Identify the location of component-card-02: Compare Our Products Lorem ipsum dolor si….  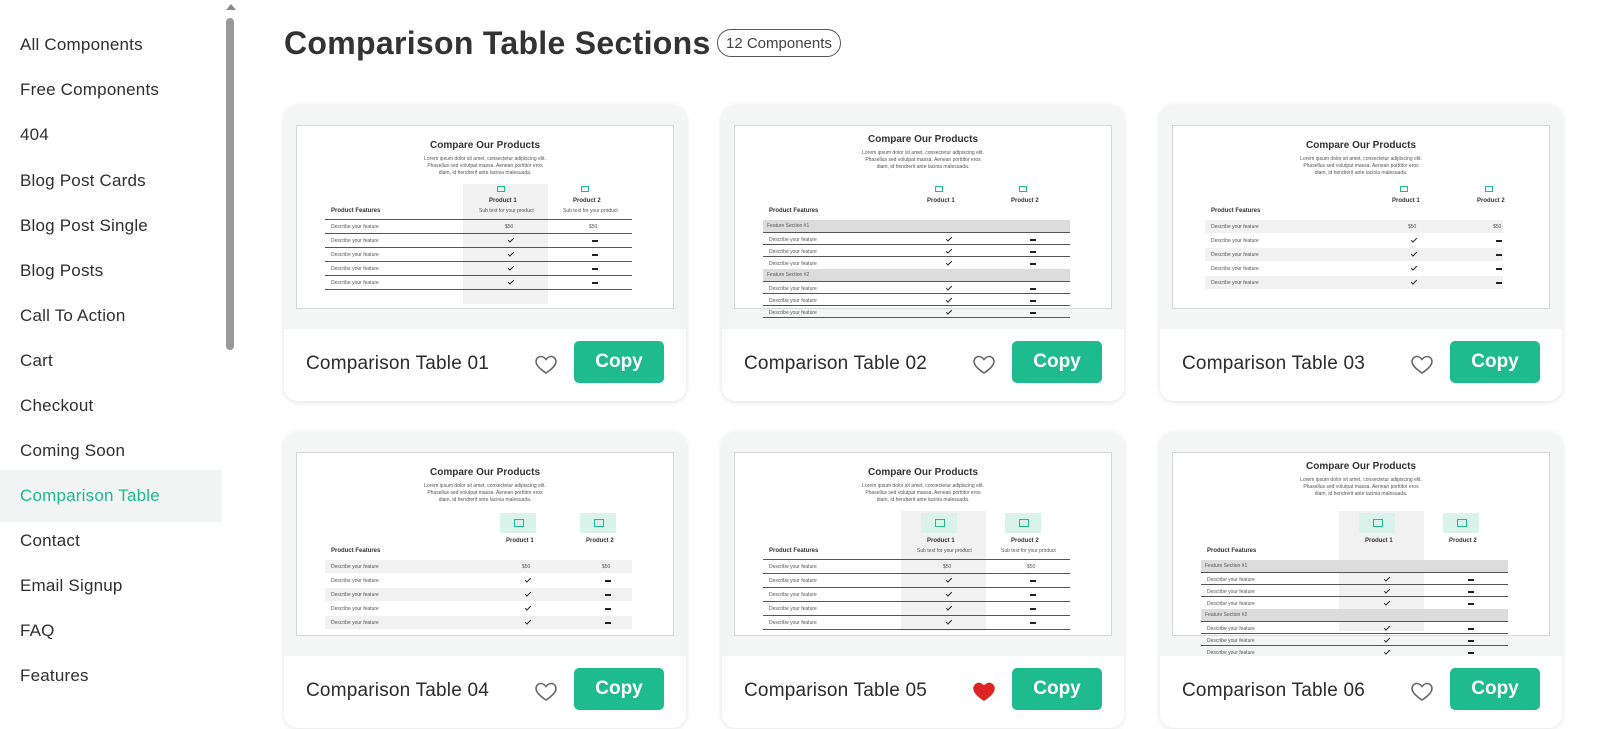
(923, 253).